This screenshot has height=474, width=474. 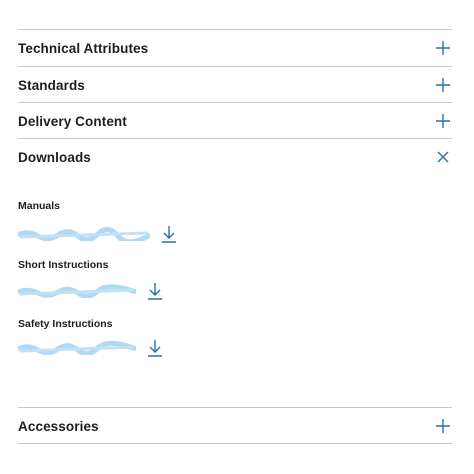 I want to click on divider, so click(x=235, y=443).